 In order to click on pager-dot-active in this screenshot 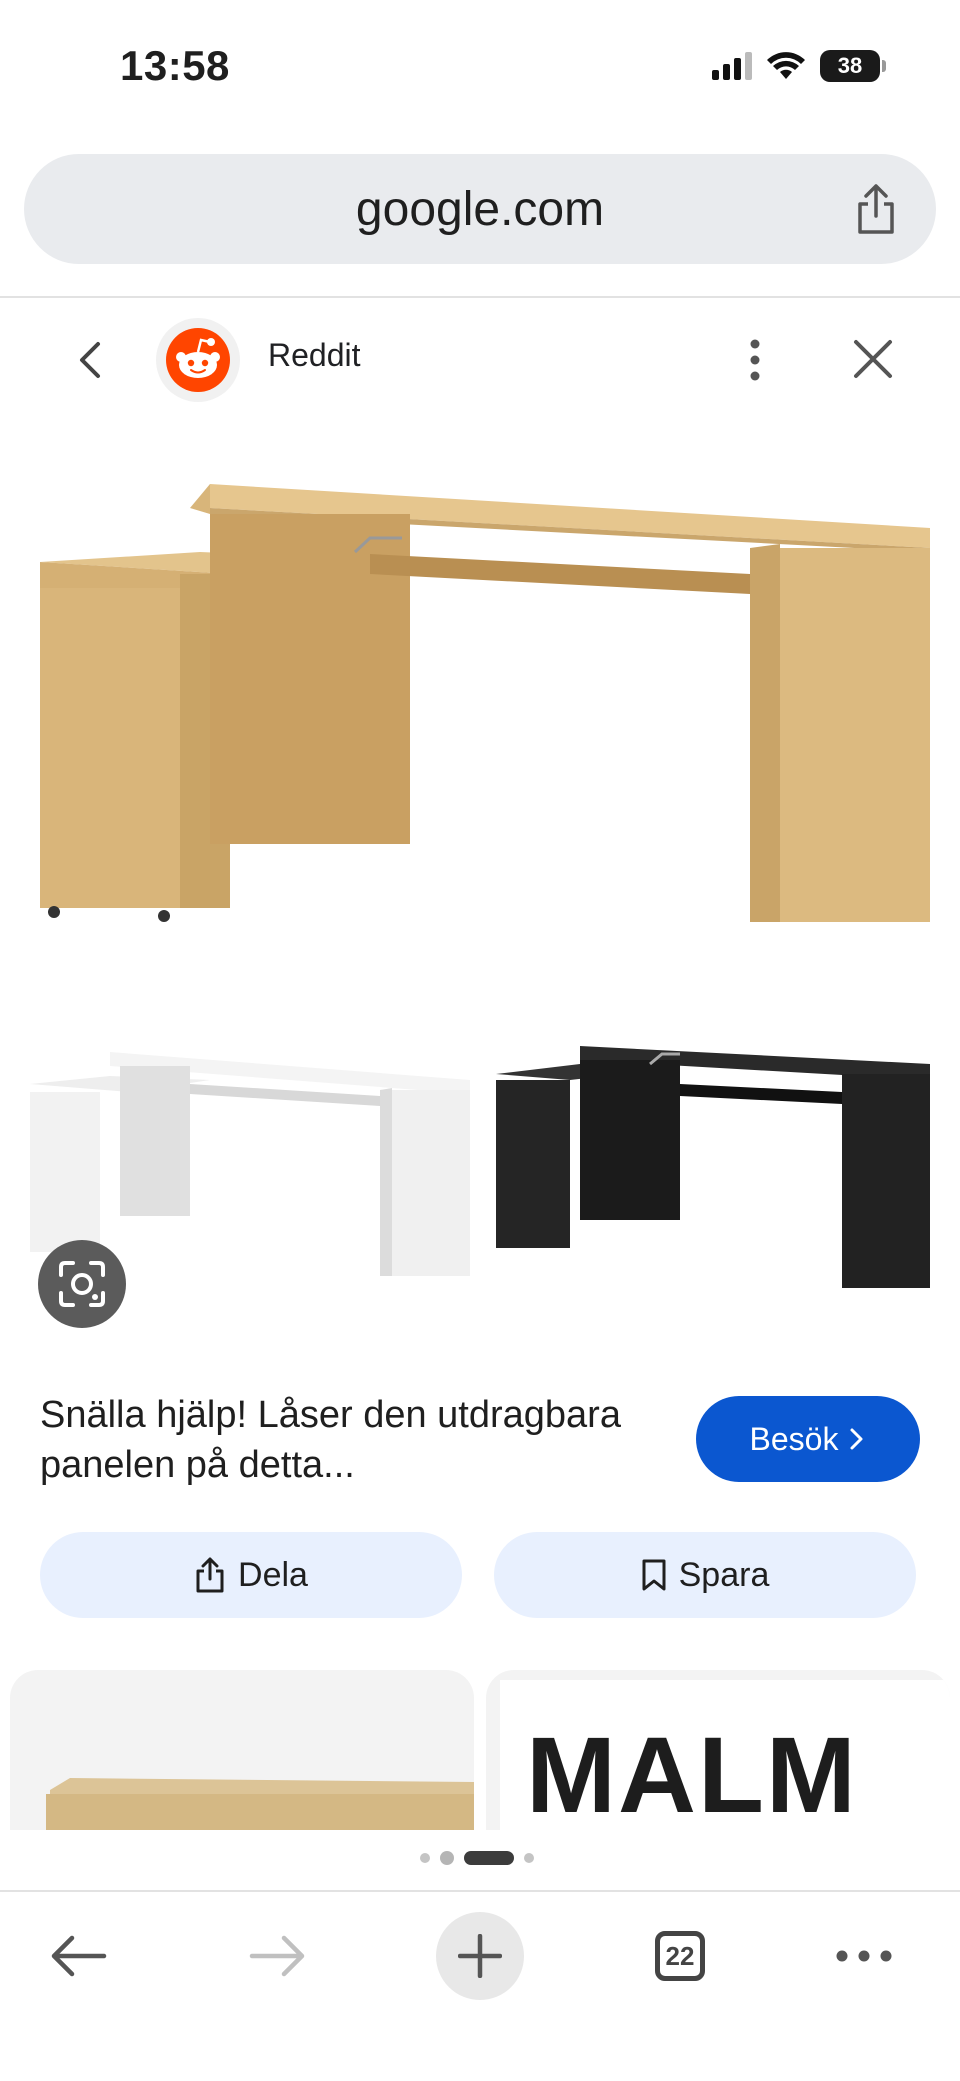, I will do `click(489, 1858)`.